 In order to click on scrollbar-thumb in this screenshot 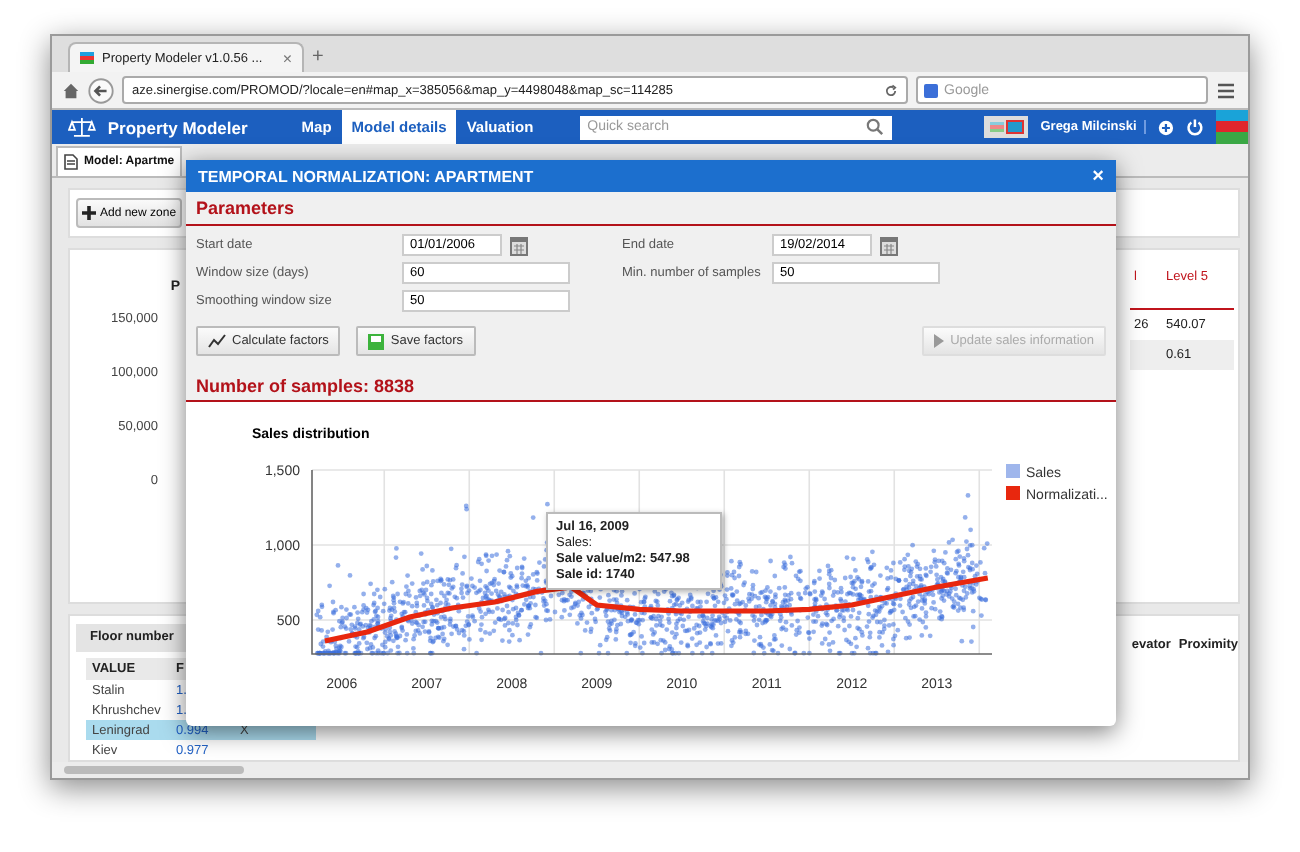, I will do `click(154, 770)`.